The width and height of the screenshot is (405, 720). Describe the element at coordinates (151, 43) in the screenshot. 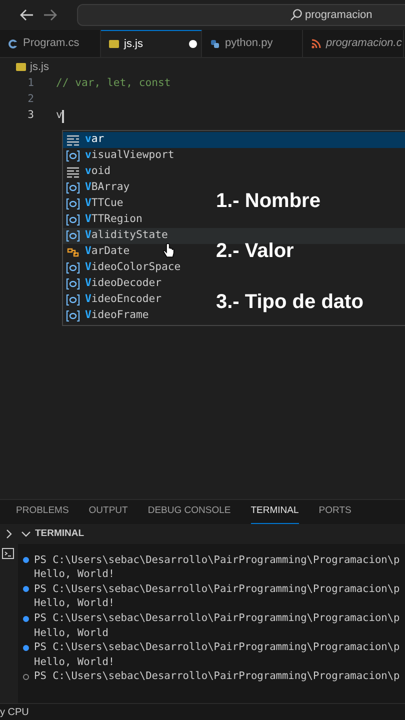

I see `editor-tab: js.js` at that location.